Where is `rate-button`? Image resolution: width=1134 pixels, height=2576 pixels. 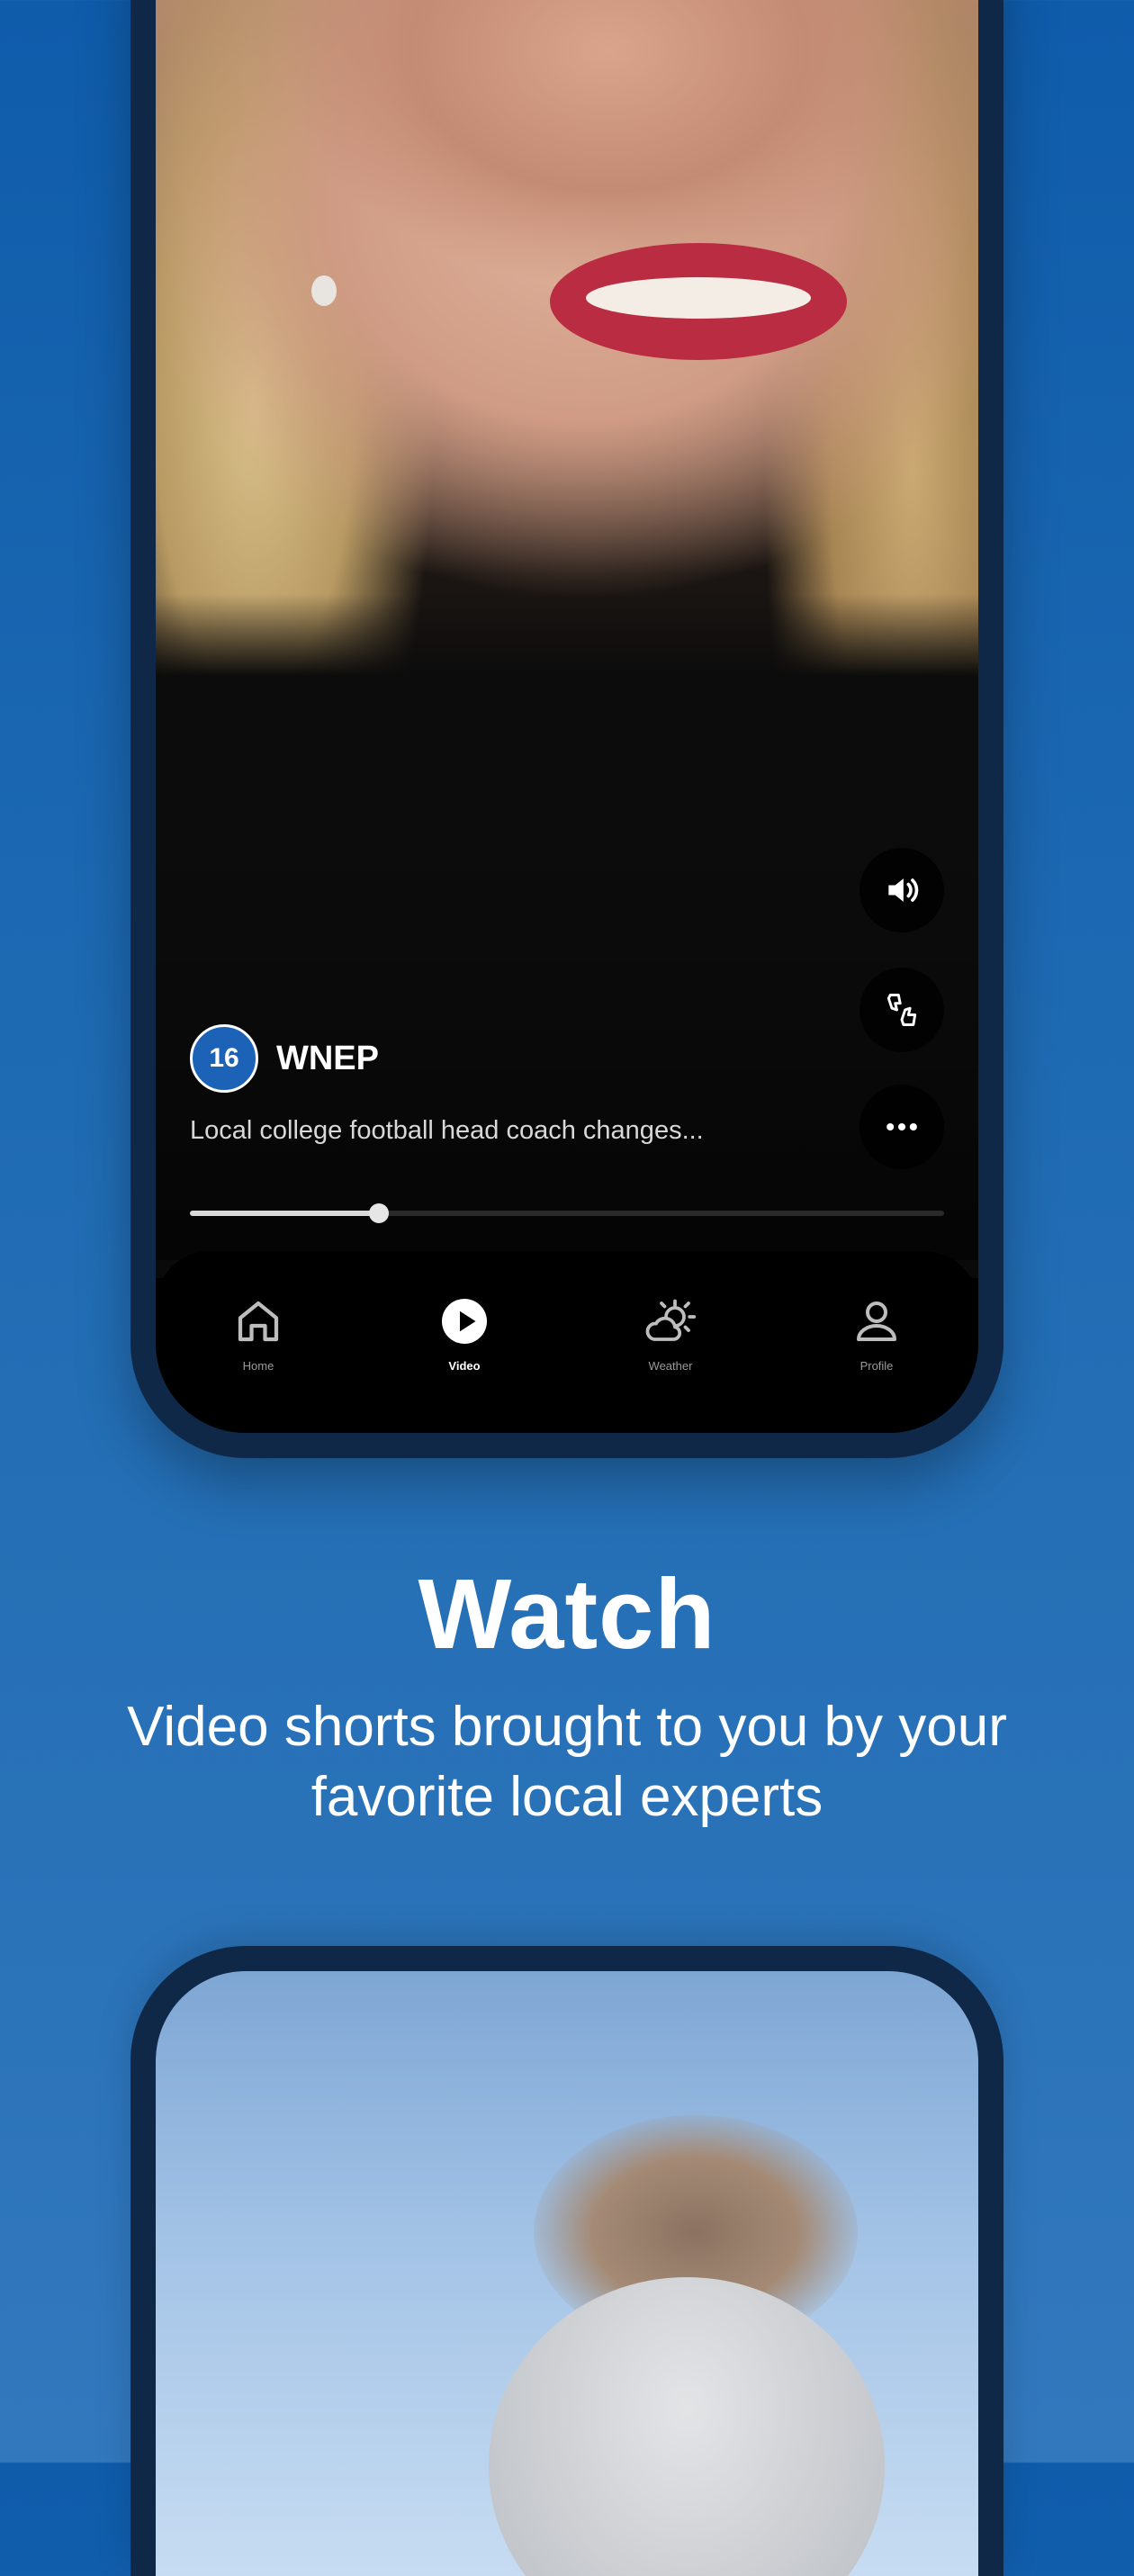
rate-button is located at coordinates (902, 1010).